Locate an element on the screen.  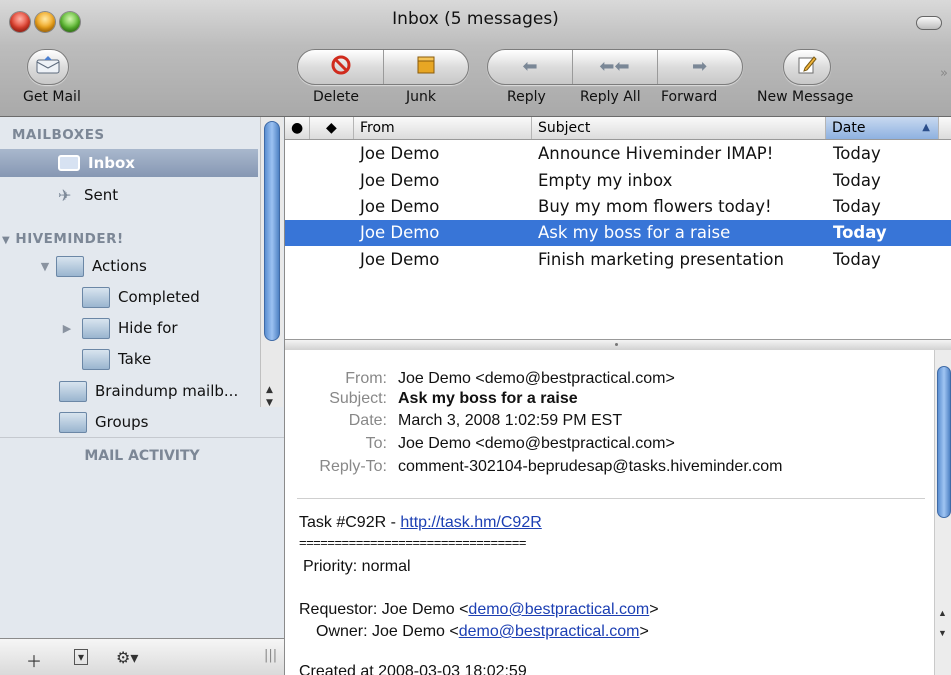
toolbar-toggle-button is located at coordinates (929, 23).